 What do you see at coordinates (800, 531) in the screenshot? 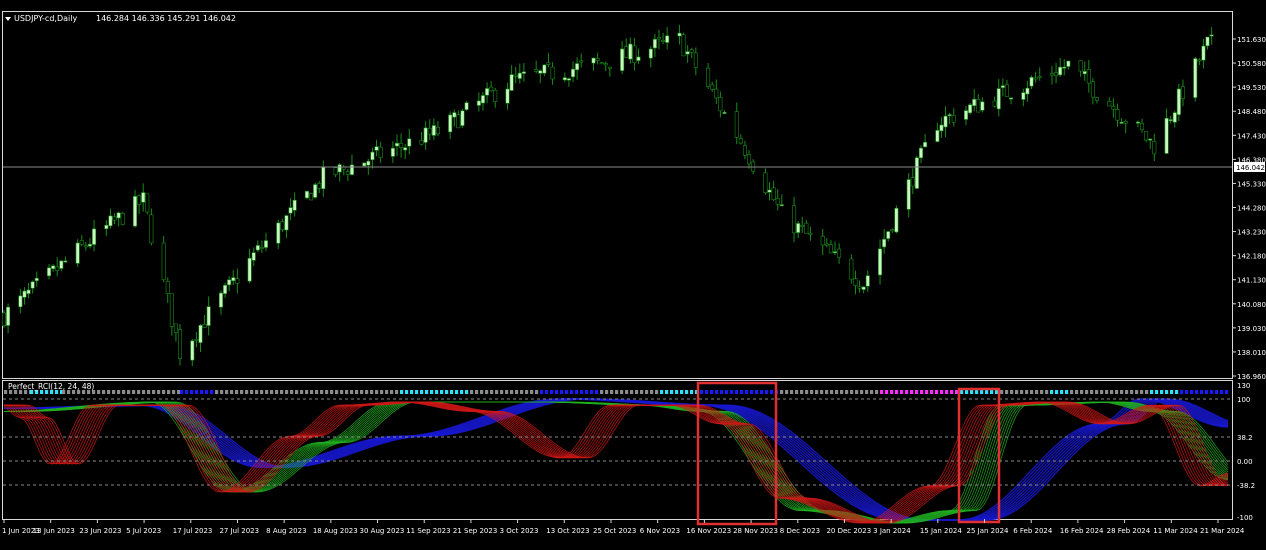
I see `date-tick-label: 8 Dec 2023` at bounding box center [800, 531].